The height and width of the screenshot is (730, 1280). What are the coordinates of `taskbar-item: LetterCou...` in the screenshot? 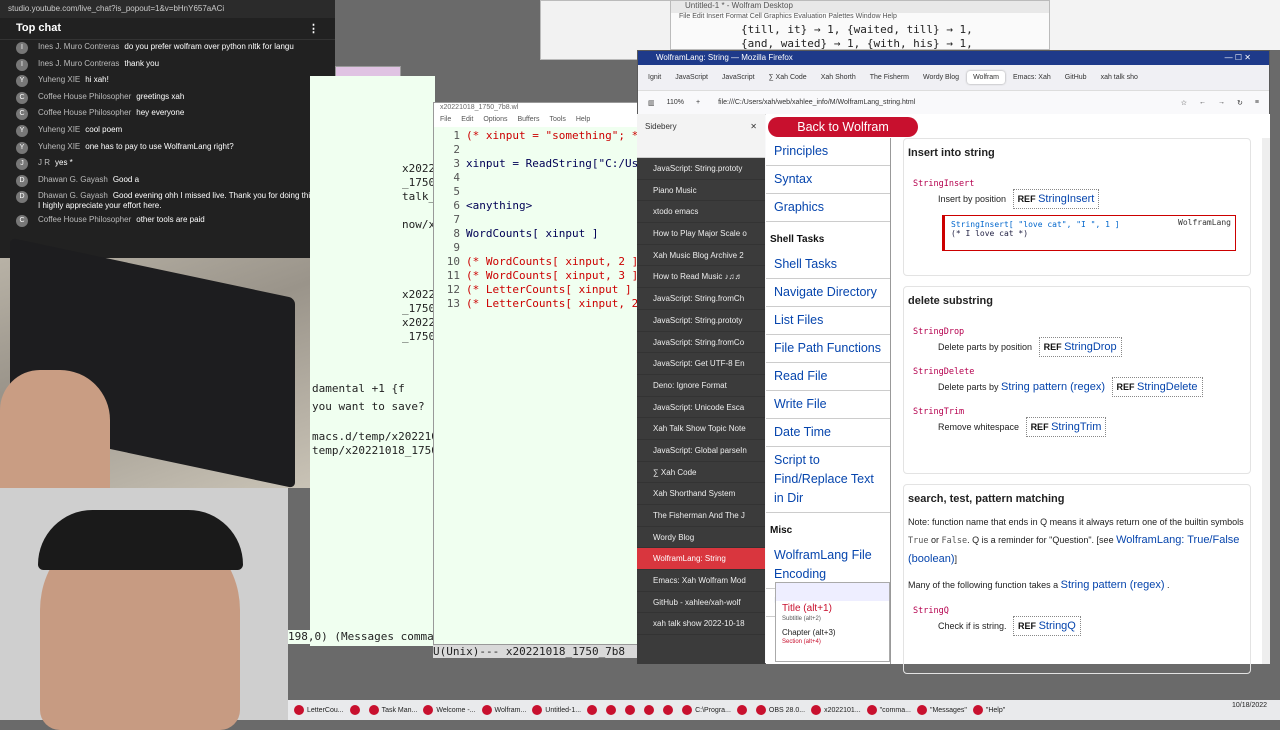 It's located at (319, 710).